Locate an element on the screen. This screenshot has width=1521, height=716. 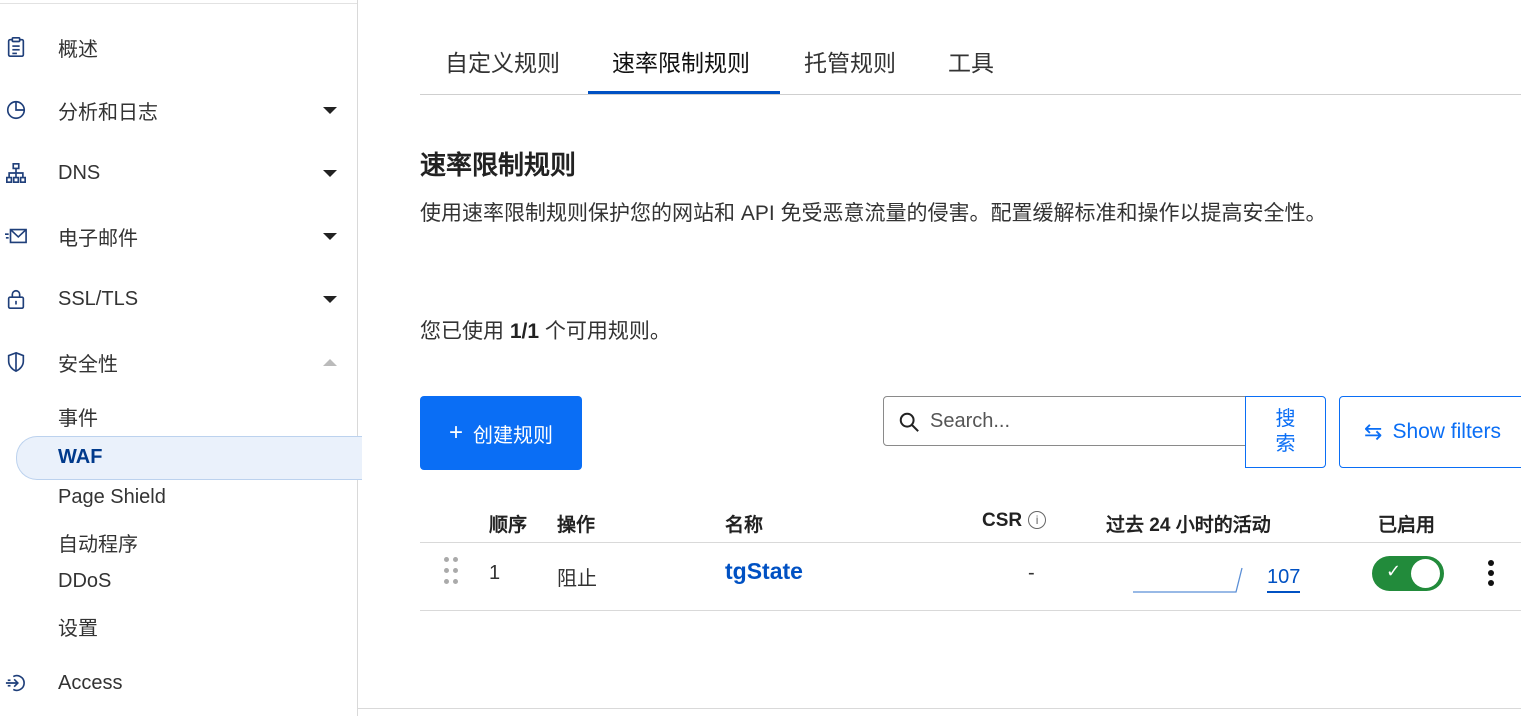
create-rule-button: + 创建规则 is located at coordinates (501, 433).